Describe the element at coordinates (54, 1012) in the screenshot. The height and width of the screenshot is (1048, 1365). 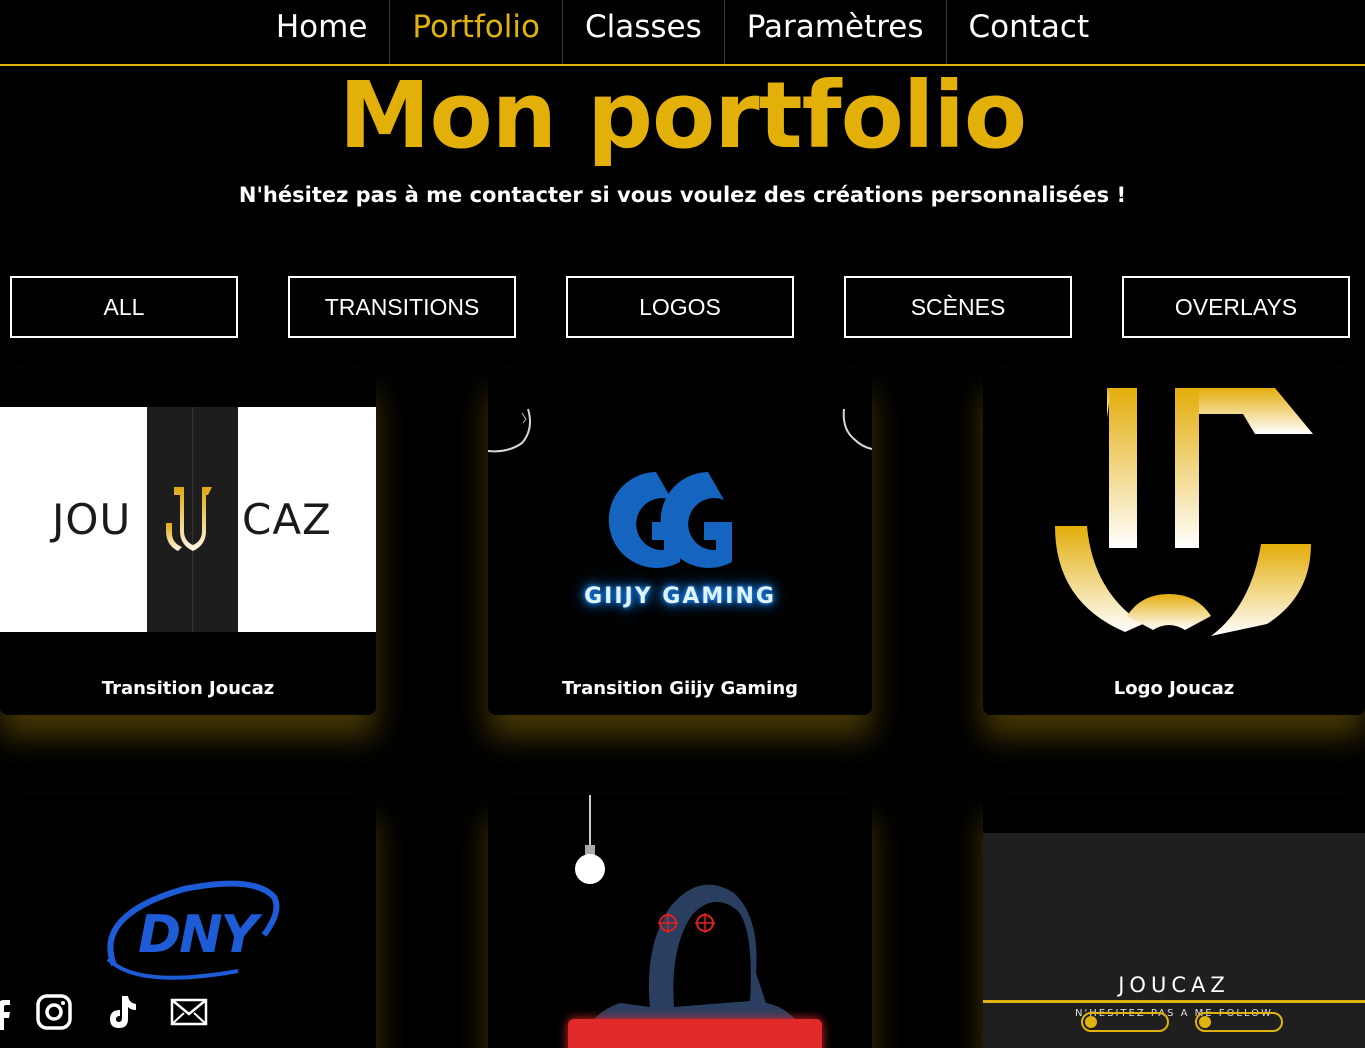
I see `instagram-icon` at that location.